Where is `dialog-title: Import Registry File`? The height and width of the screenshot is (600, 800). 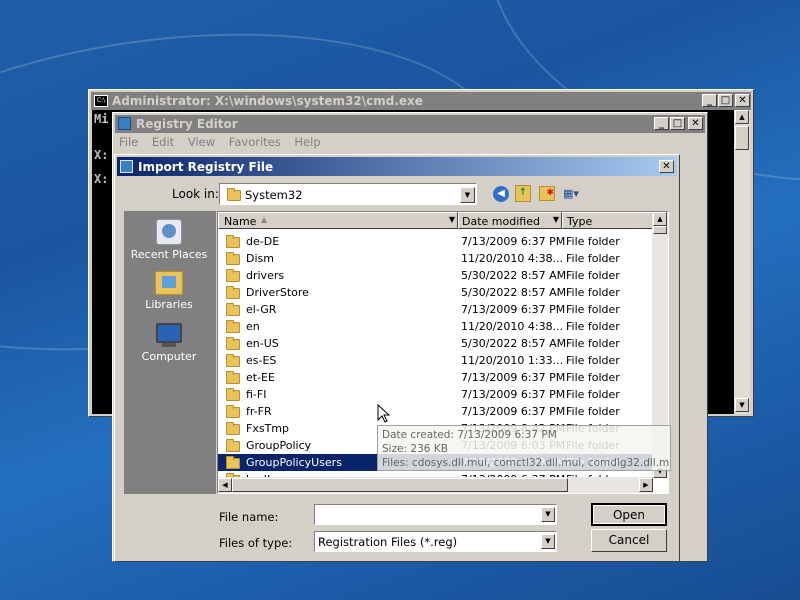 dialog-title: Import Registry File is located at coordinates (206, 167).